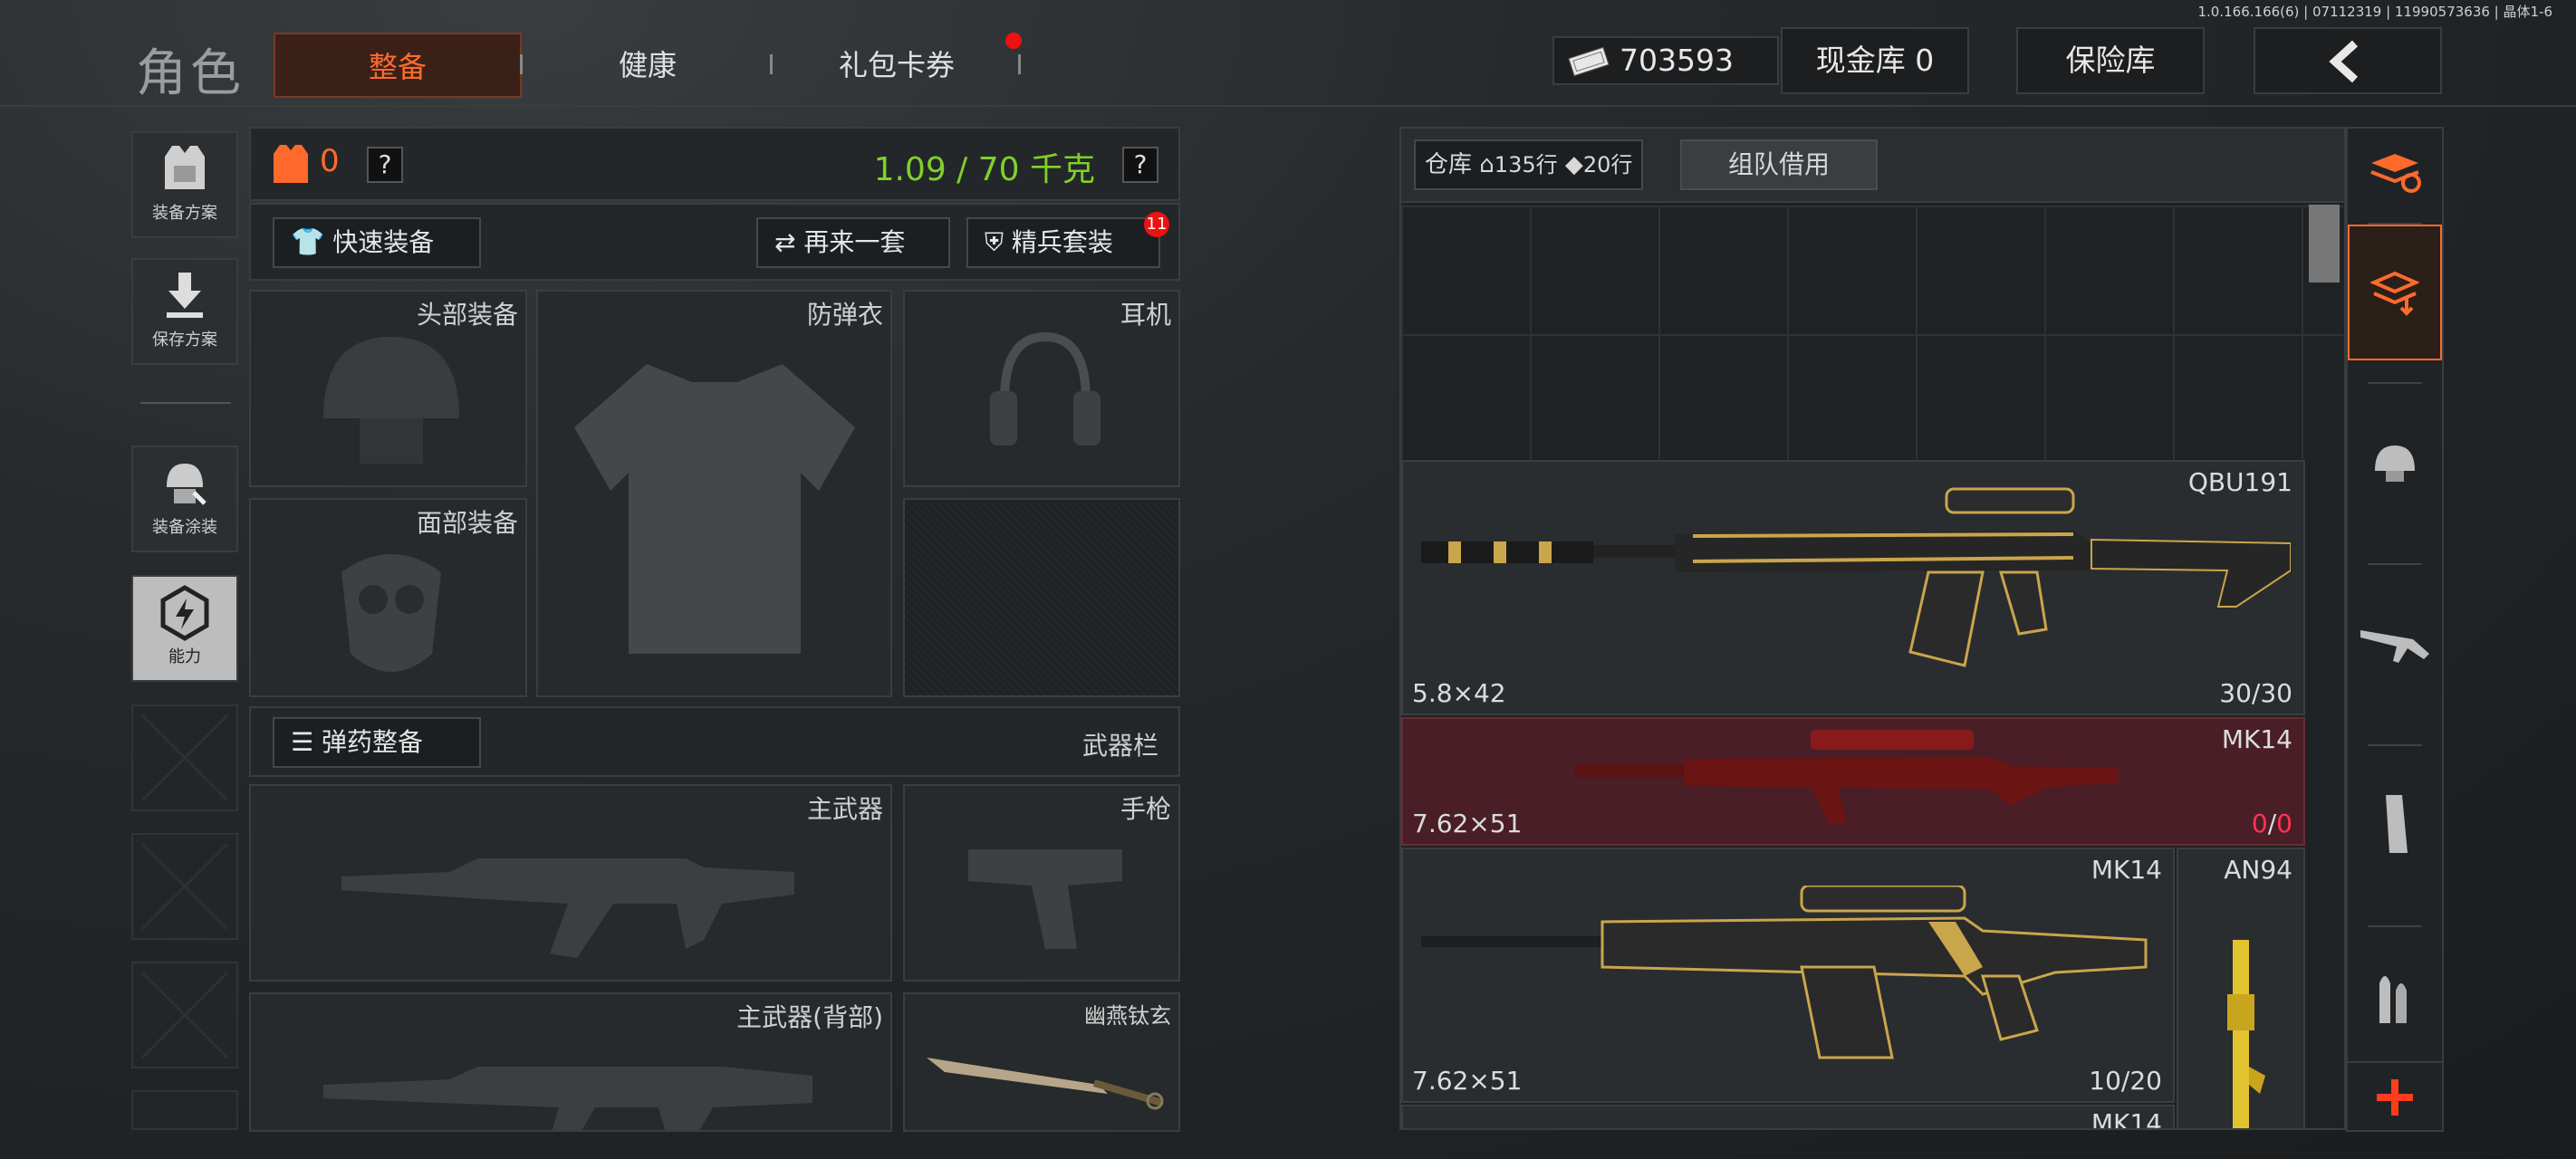  What do you see at coordinates (567, 908) in the screenshot?
I see `rifle-silhouette-icon` at bounding box center [567, 908].